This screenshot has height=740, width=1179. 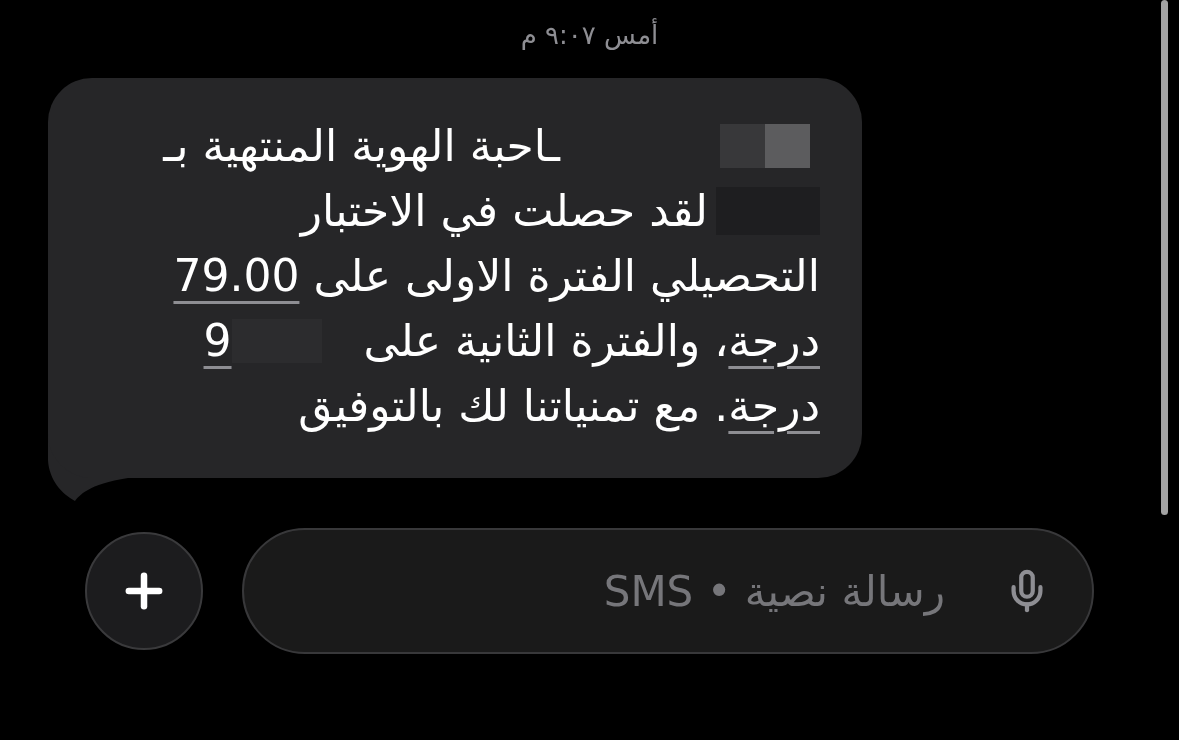 What do you see at coordinates (217, 340) in the screenshot?
I see `detected-link: 9` at bounding box center [217, 340].